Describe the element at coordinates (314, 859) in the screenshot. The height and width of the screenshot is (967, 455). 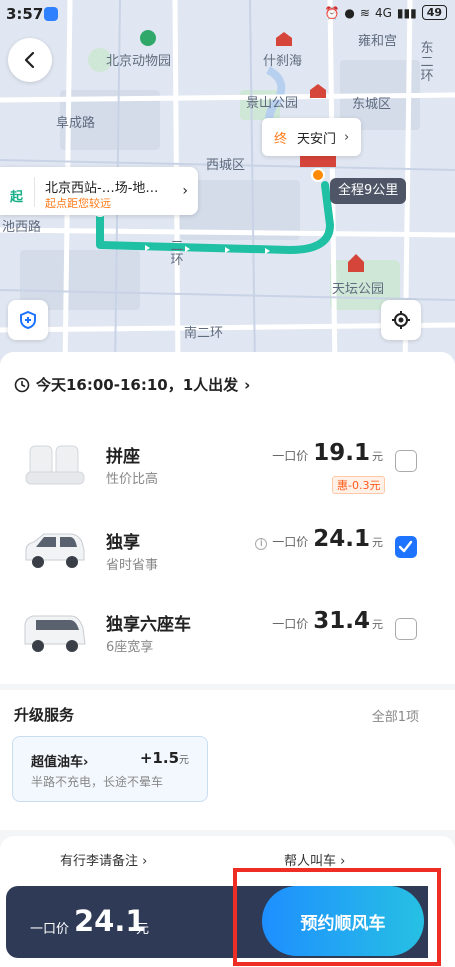
I see `call-for-others-link: 帮人叫车 ›` at that location.